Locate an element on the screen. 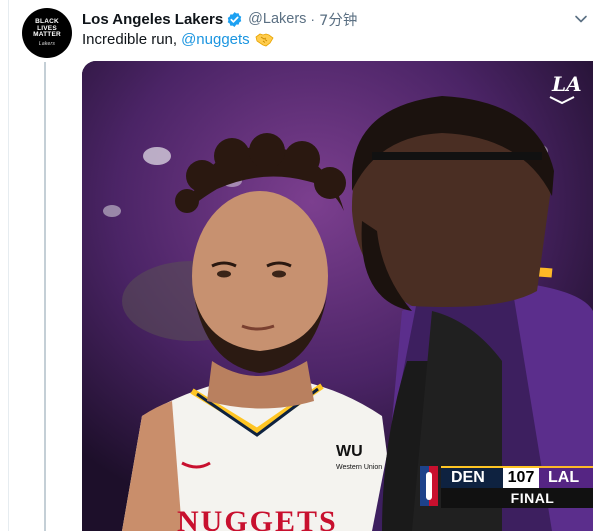 Image resolution: width=593 pixels, height=531 pixels. nba-logo-icon is located at coordinates (429, 486).